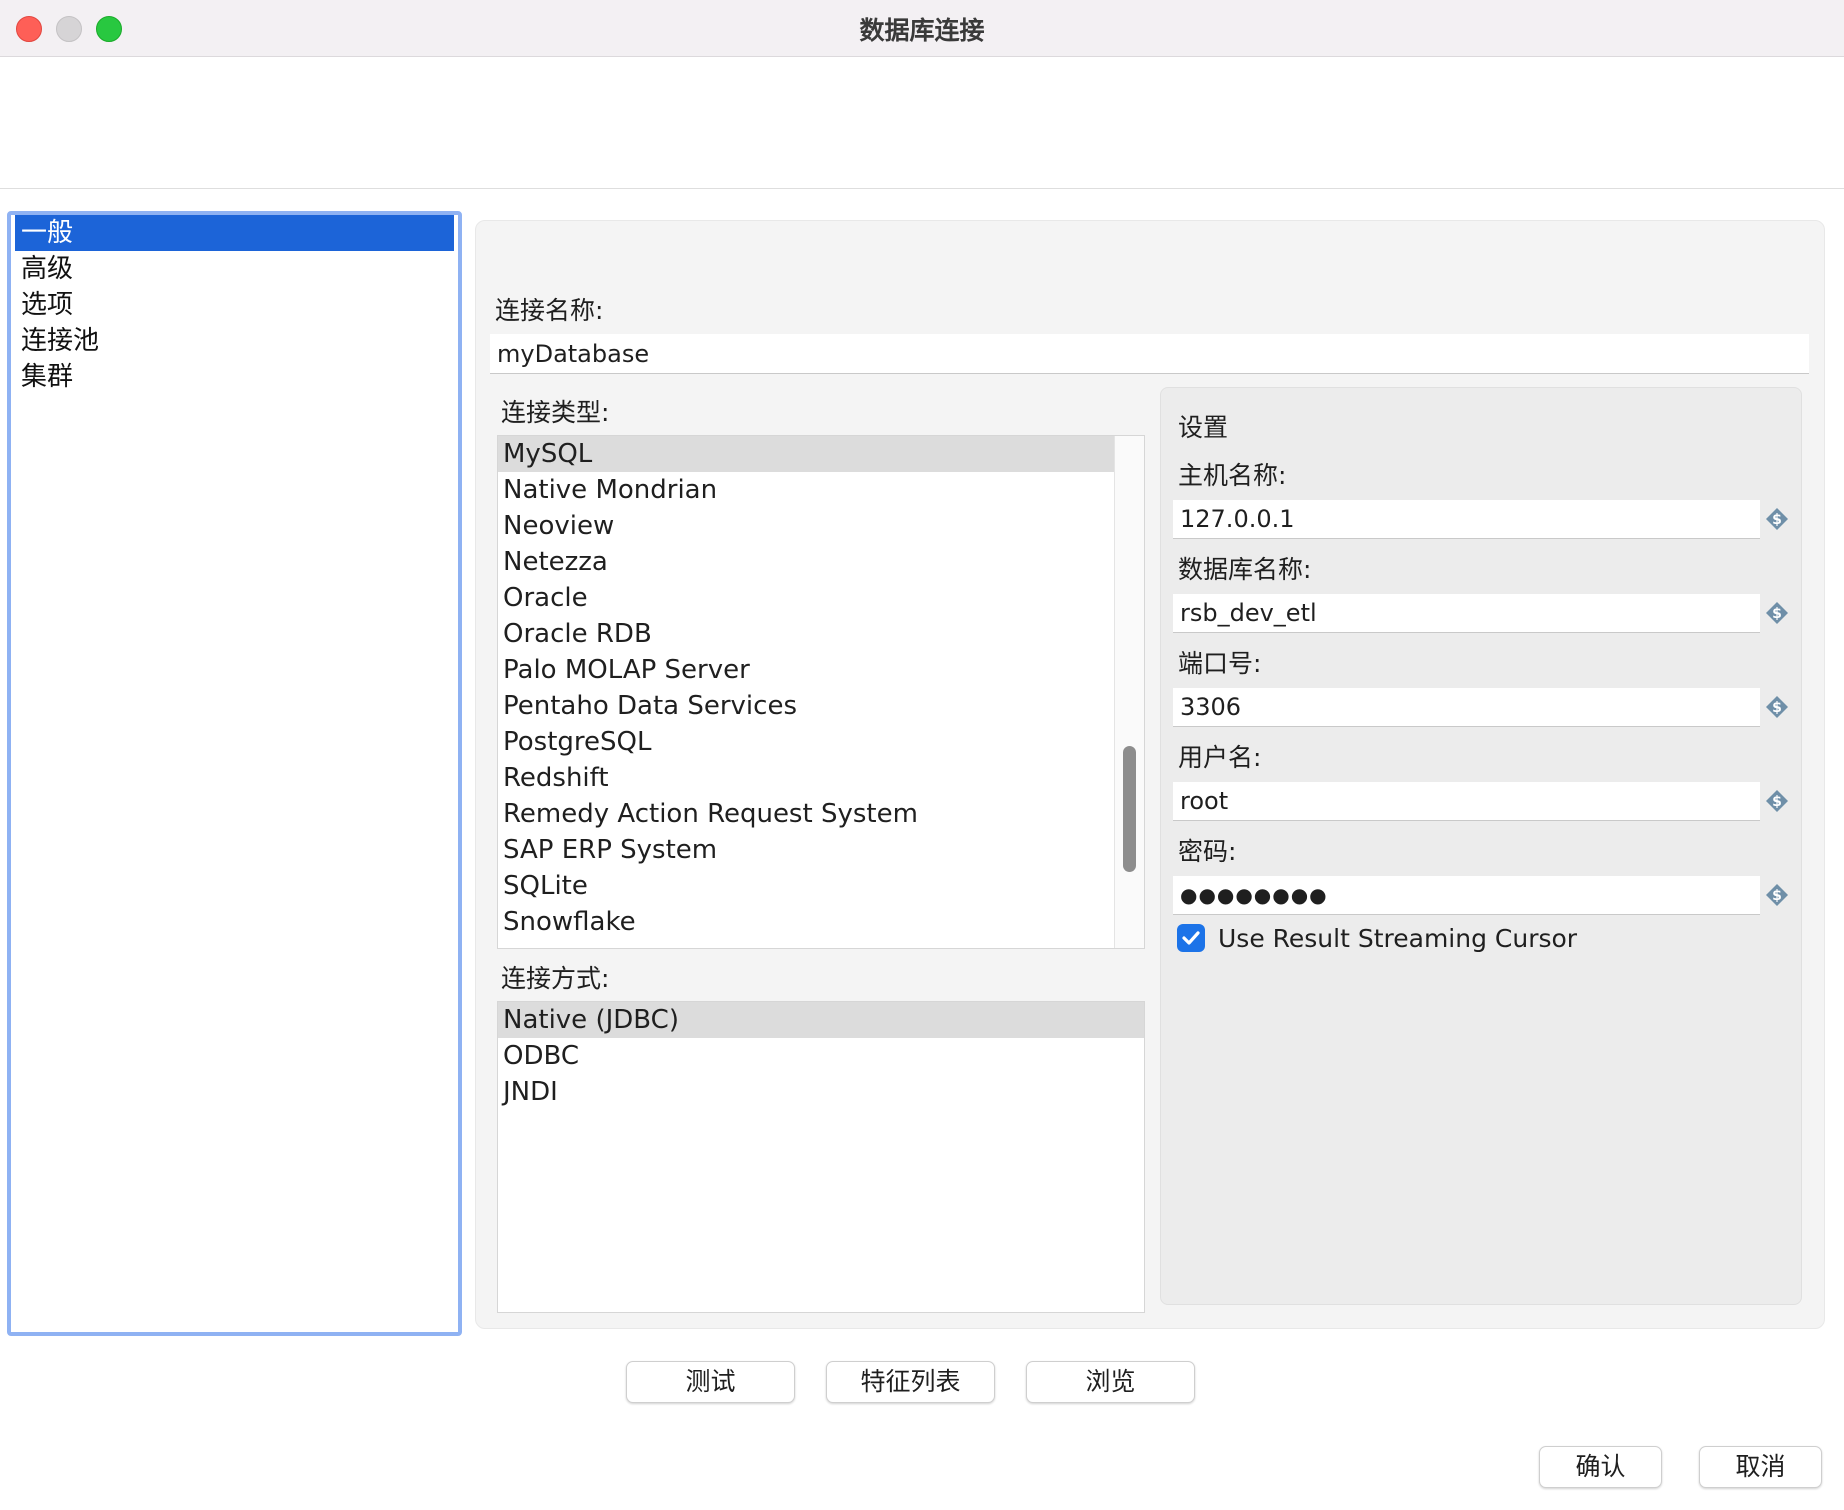  I want to click on nav-item-options: 选项, so click(234, 305).